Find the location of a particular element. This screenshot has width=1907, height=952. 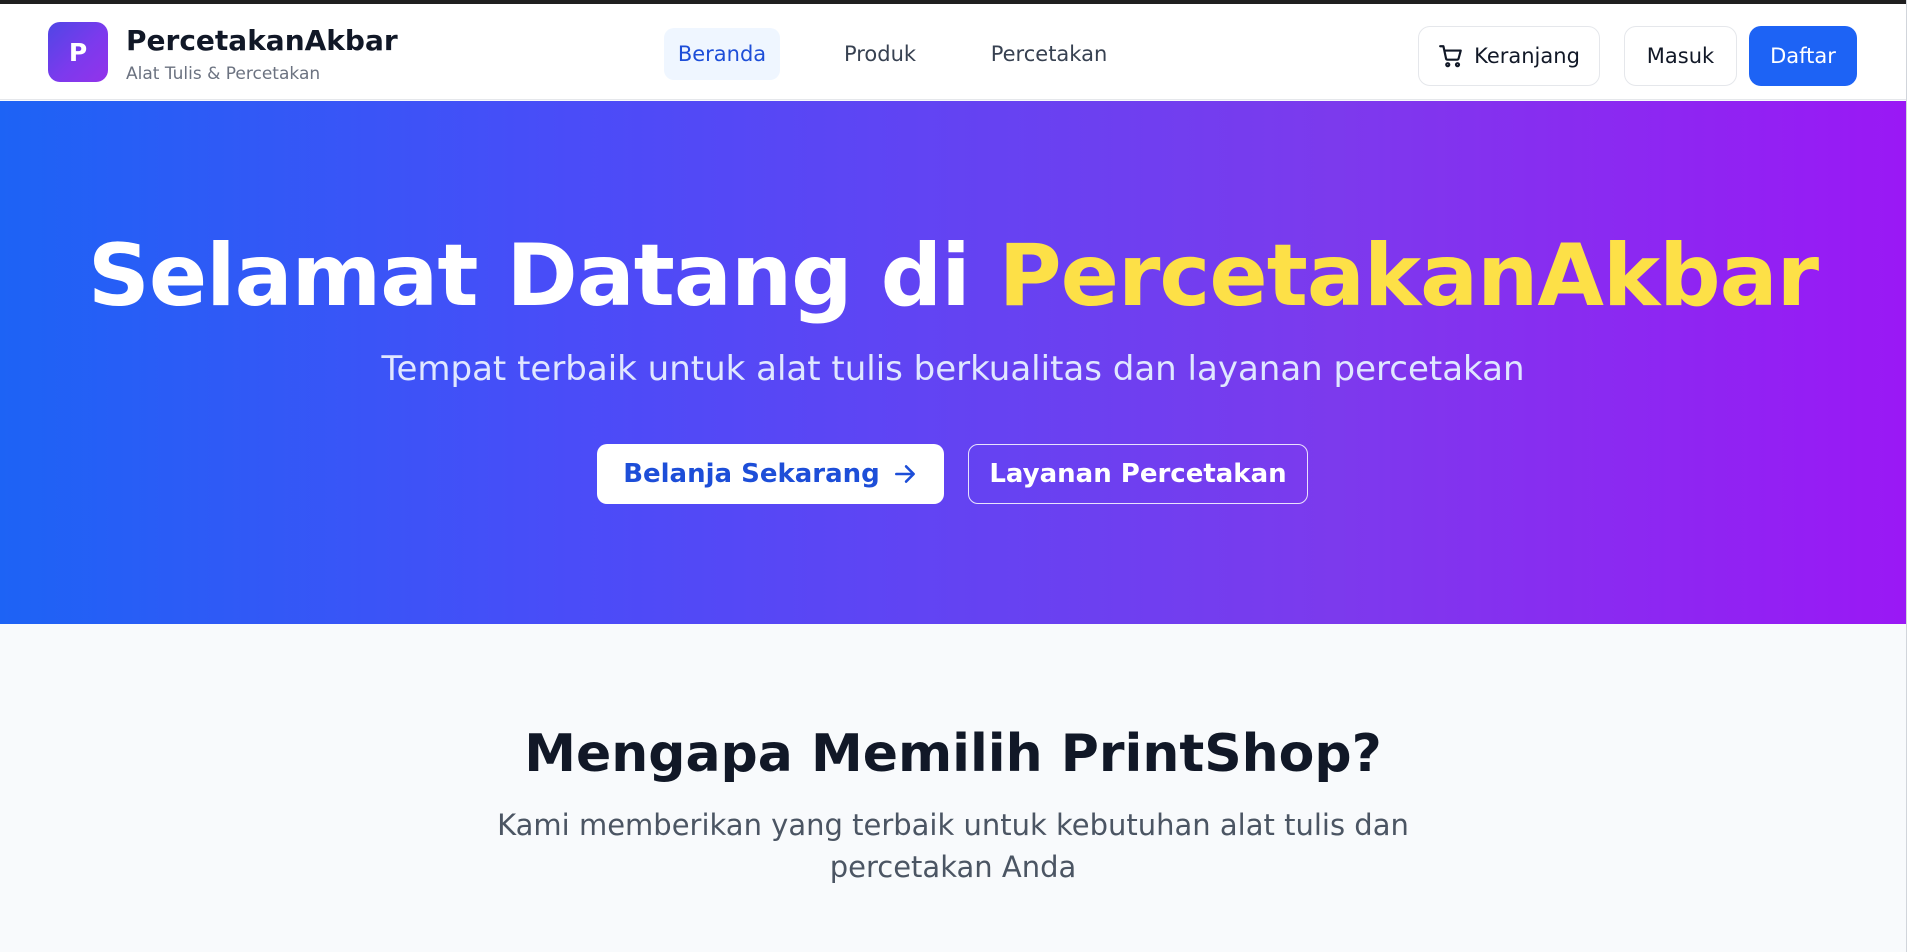

shop-now-label: Belanja Sekarang is located at coordinates (751, 474).